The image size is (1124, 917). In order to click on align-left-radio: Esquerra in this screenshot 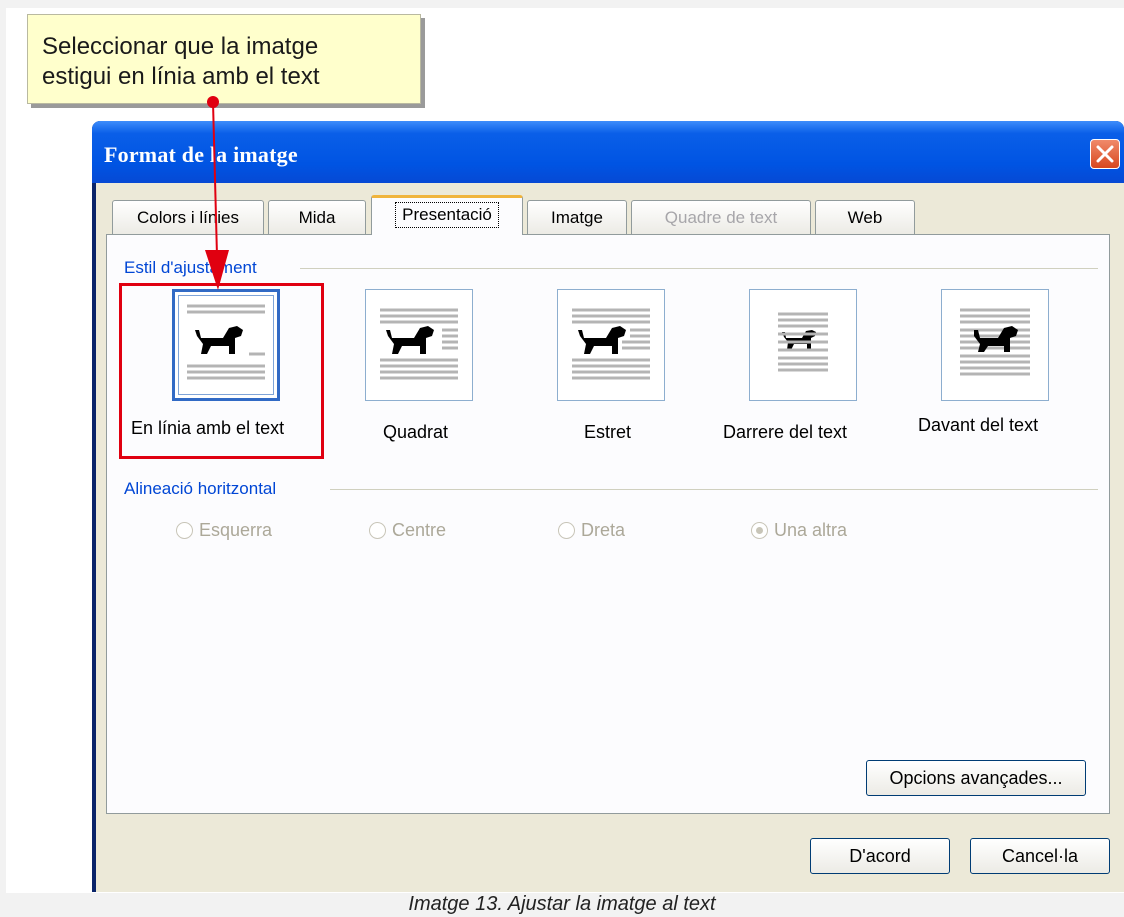, I will do `click(224, 530)`.